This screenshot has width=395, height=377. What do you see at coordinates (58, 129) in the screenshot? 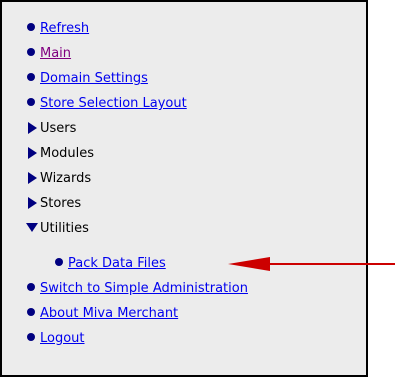
I see `menu-label-users: Users` at bounding box center [58, 129].